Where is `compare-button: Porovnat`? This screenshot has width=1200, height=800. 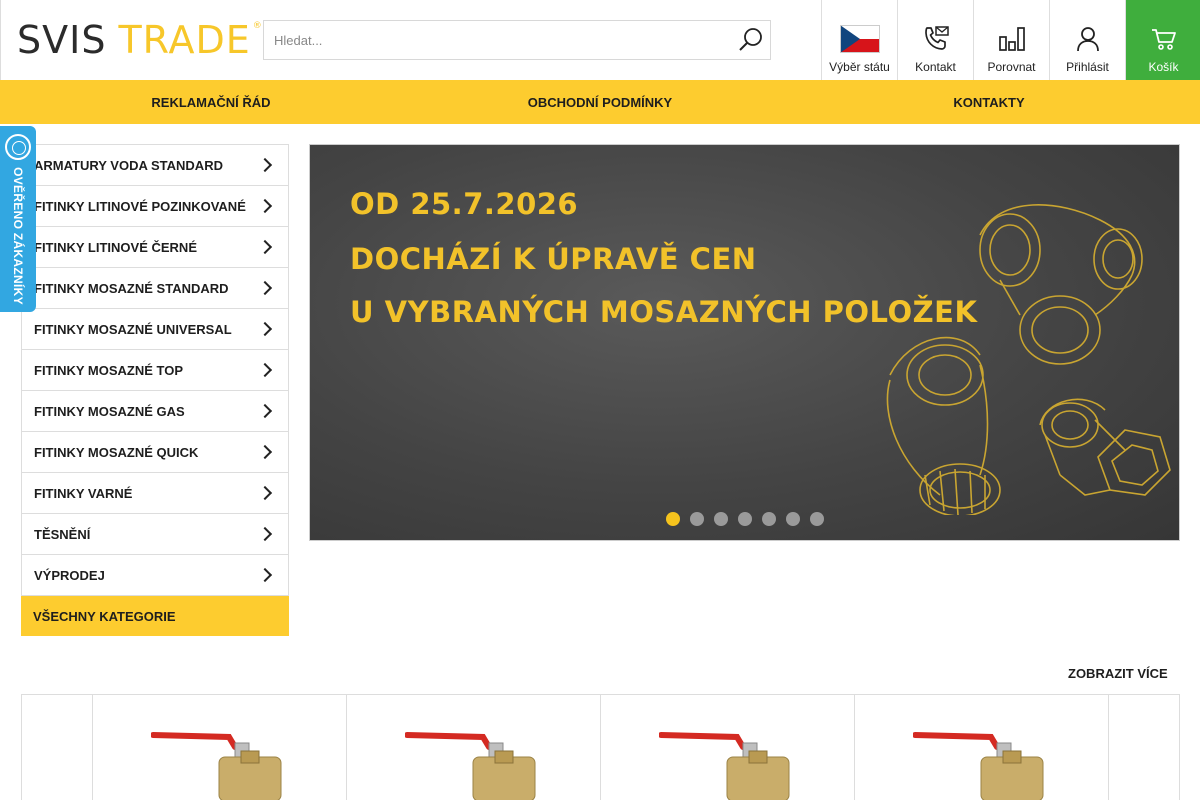 compare-button: Porovnat is located at coordinates (1011, 40).